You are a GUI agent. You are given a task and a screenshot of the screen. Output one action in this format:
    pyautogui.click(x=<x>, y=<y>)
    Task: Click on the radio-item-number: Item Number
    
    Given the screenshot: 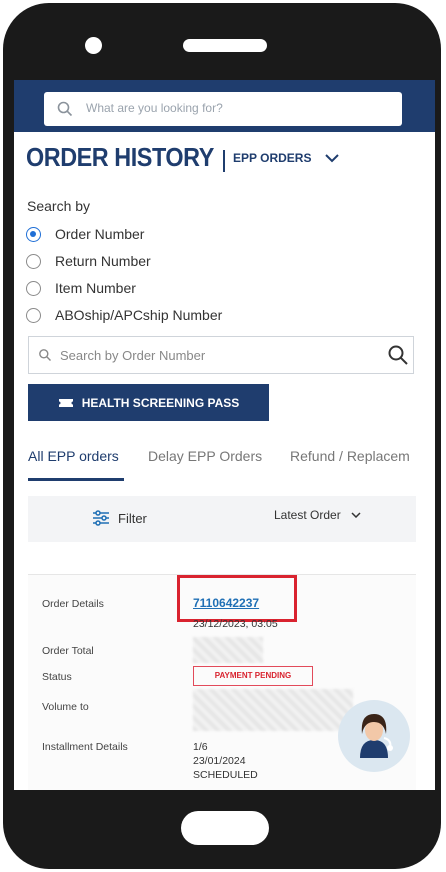 What is the action you would take?
    pyautogui.click(x=81, y=288)
    